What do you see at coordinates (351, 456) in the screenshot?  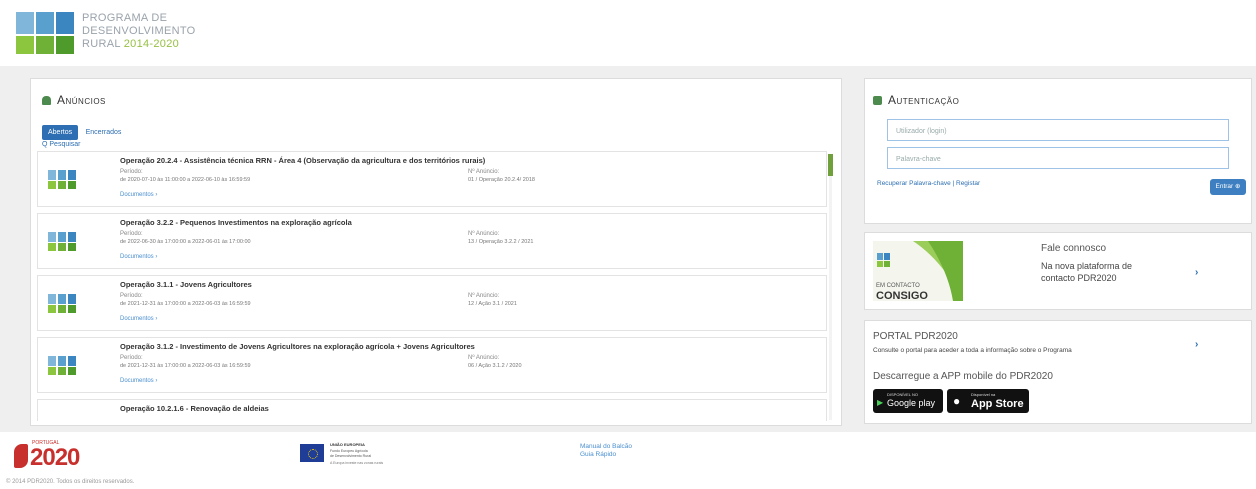 I see `eu-sub-2: de Desenvolvimento Rural` at bounding box center [351, 456].